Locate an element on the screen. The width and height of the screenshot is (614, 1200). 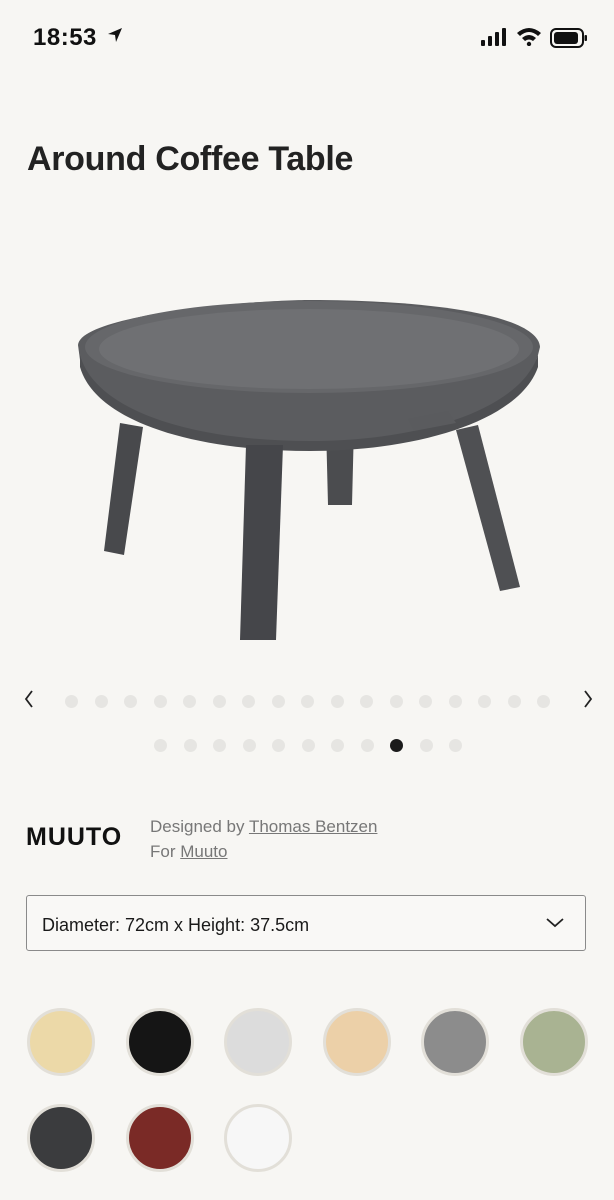
color-swatch-grey is located at coordinates (455, 1042).